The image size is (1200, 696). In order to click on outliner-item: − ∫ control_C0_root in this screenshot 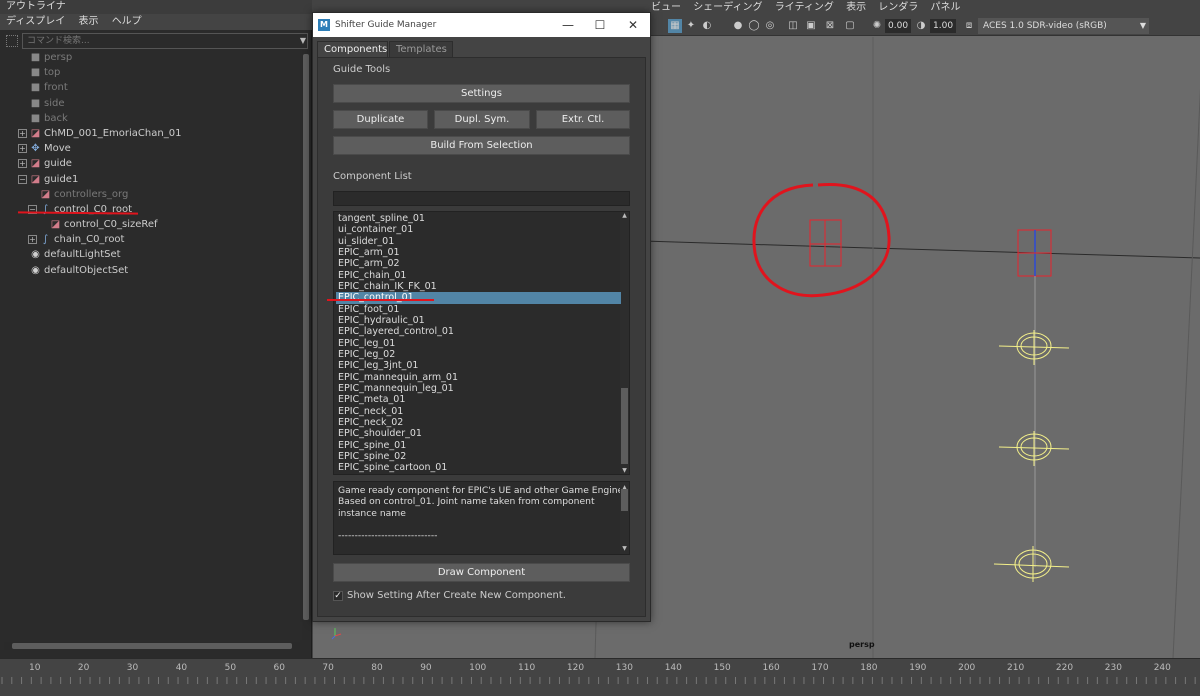, I will do `click(150, 209)`.